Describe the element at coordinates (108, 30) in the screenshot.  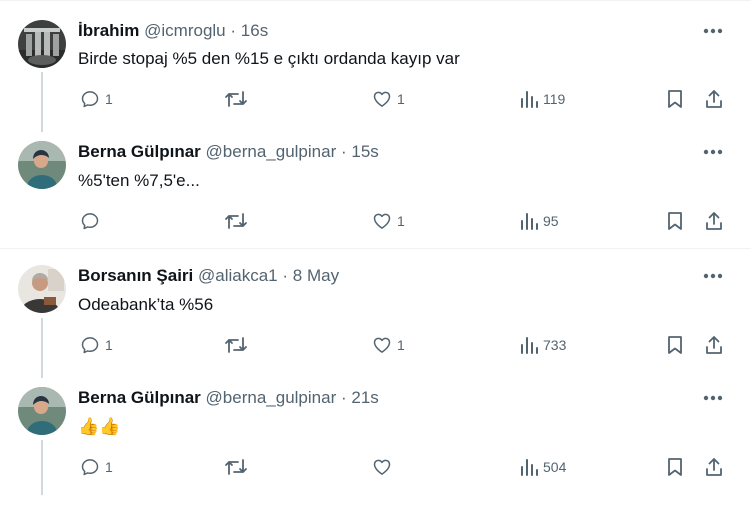
I see `display-name: İbrahim` at that location.